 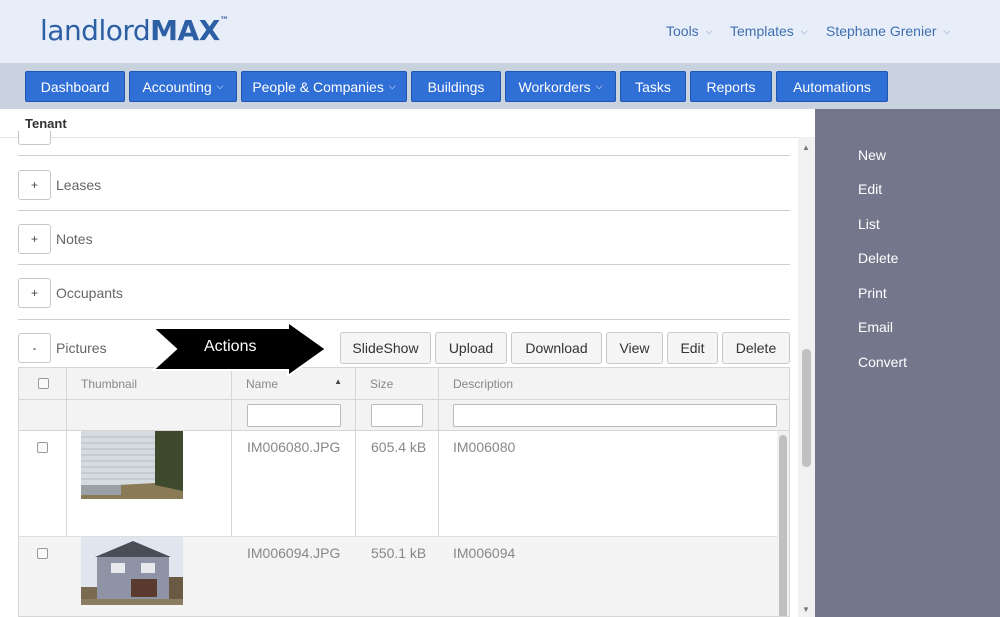 I want to click on edit-button: Edit, so click(x=692, y=348).